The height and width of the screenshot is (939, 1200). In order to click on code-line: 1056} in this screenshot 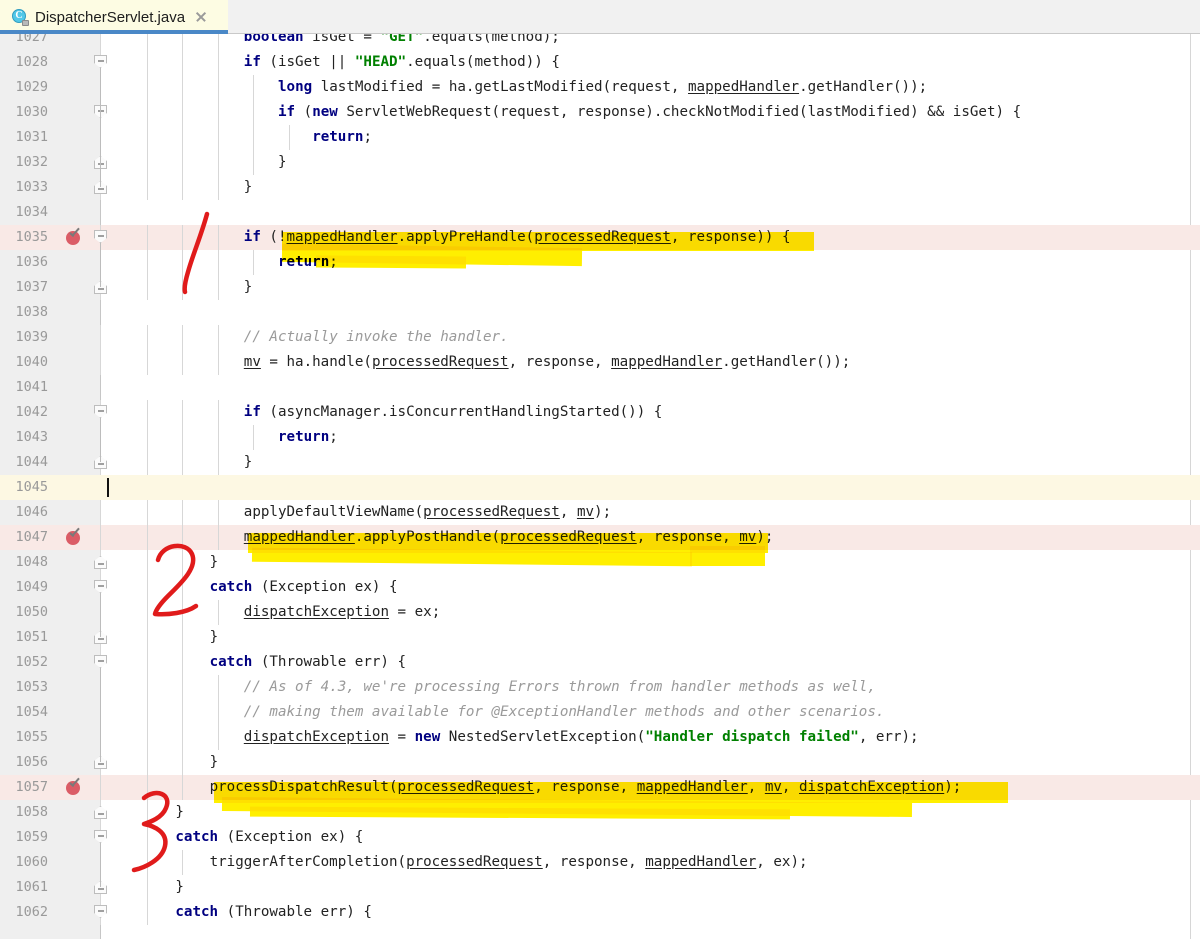, I will do `click(600, 762)`.